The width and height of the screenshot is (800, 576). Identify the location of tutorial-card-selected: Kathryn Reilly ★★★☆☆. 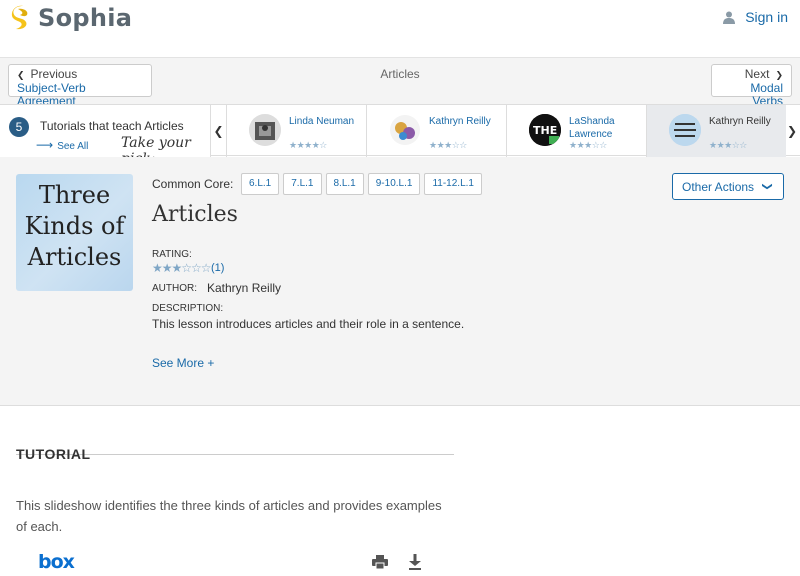
(716, 131).